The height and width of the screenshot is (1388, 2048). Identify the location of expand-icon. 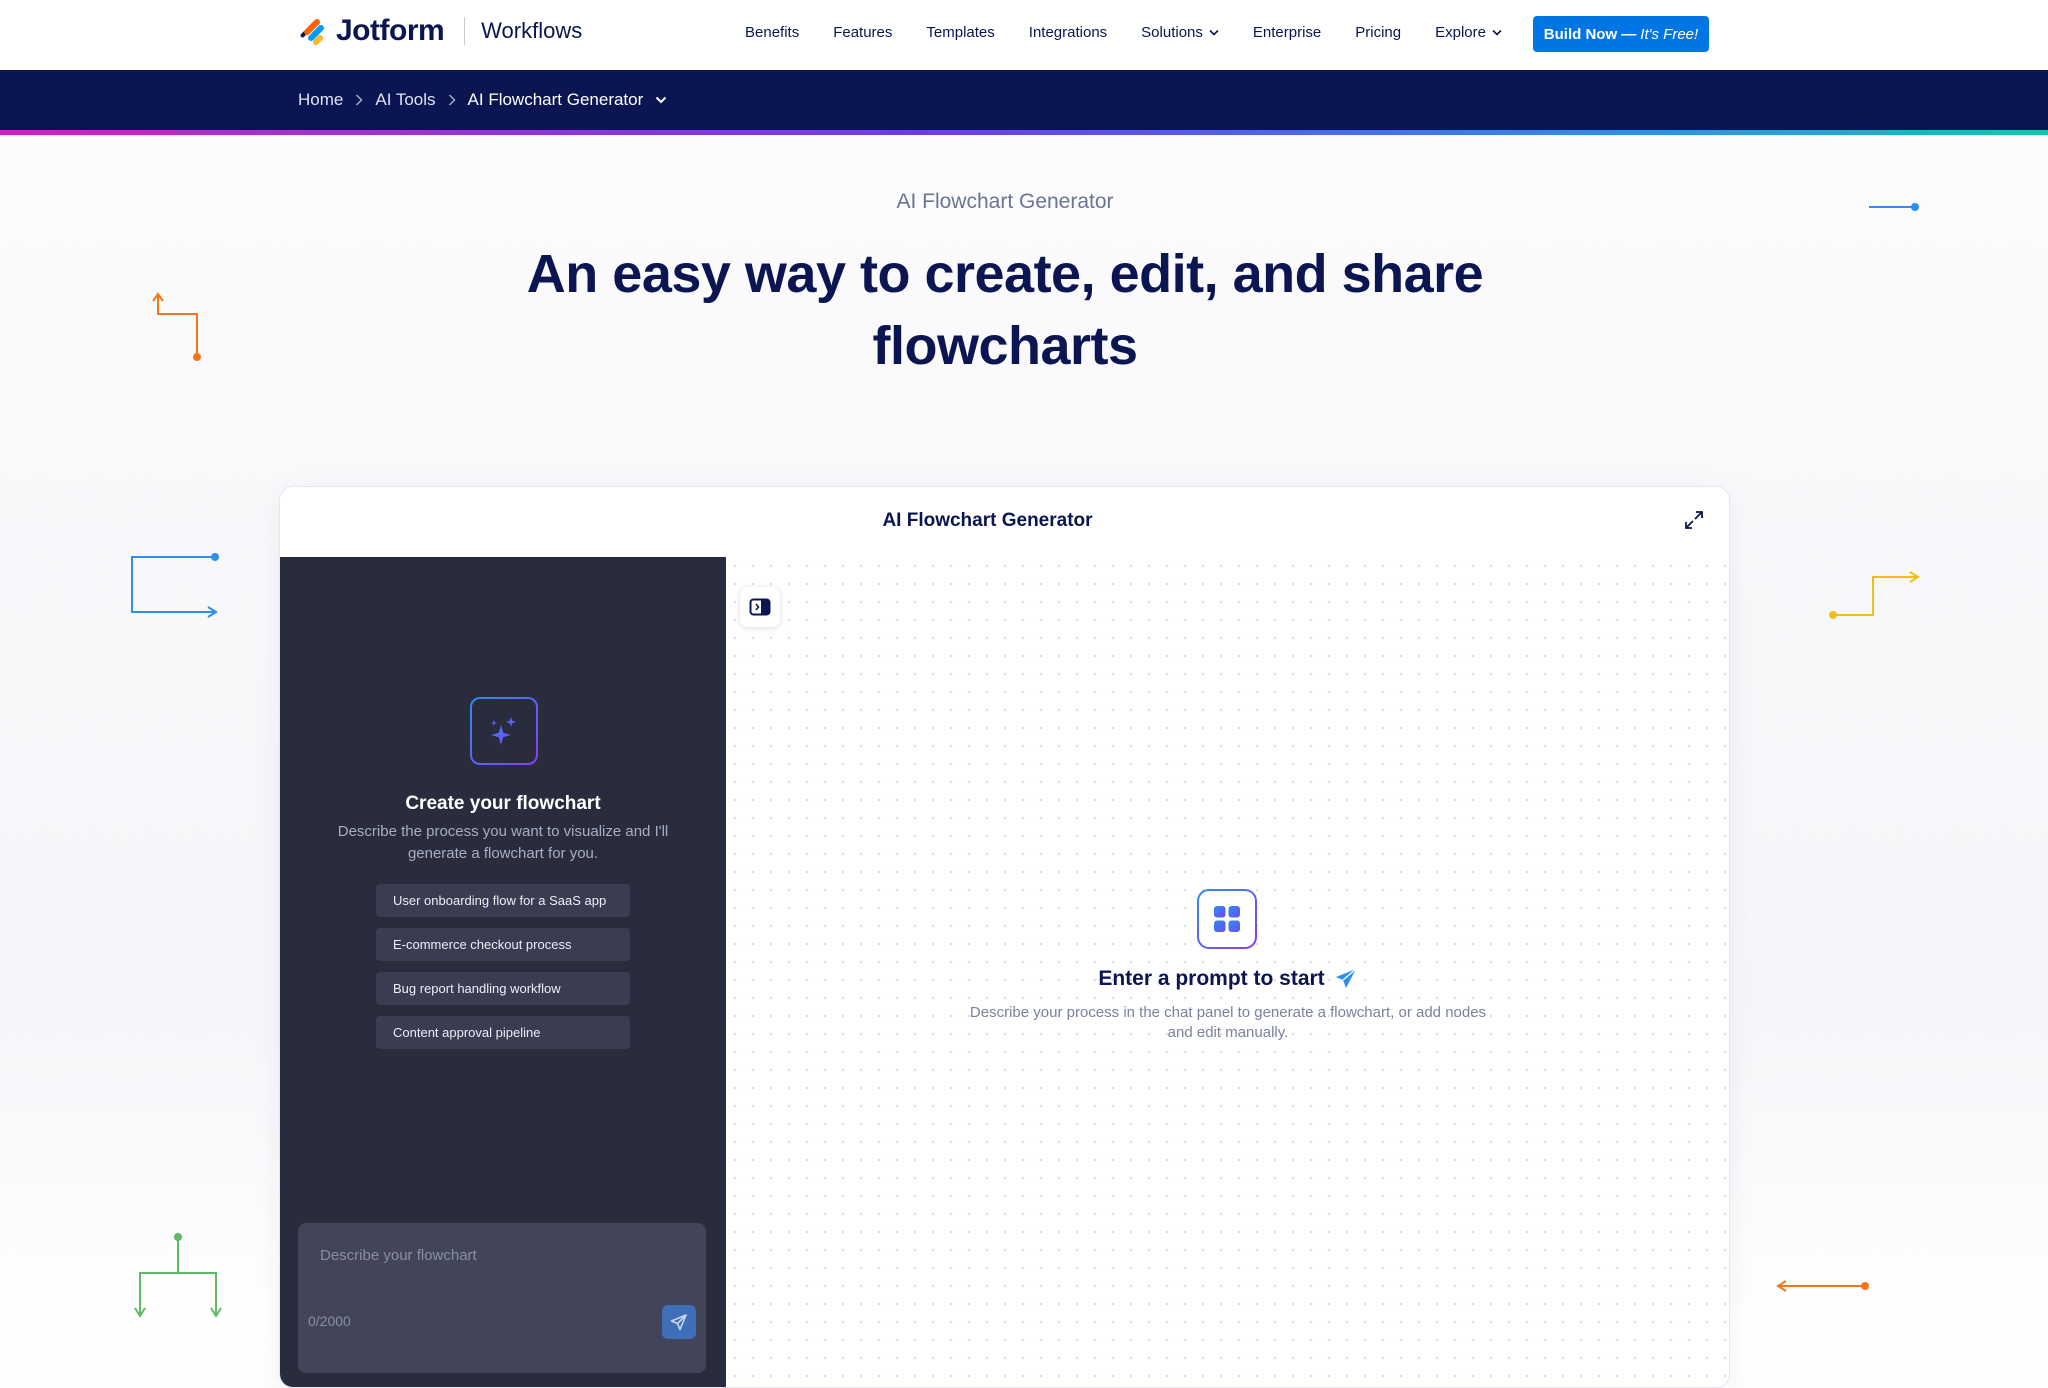
(1694, 520).